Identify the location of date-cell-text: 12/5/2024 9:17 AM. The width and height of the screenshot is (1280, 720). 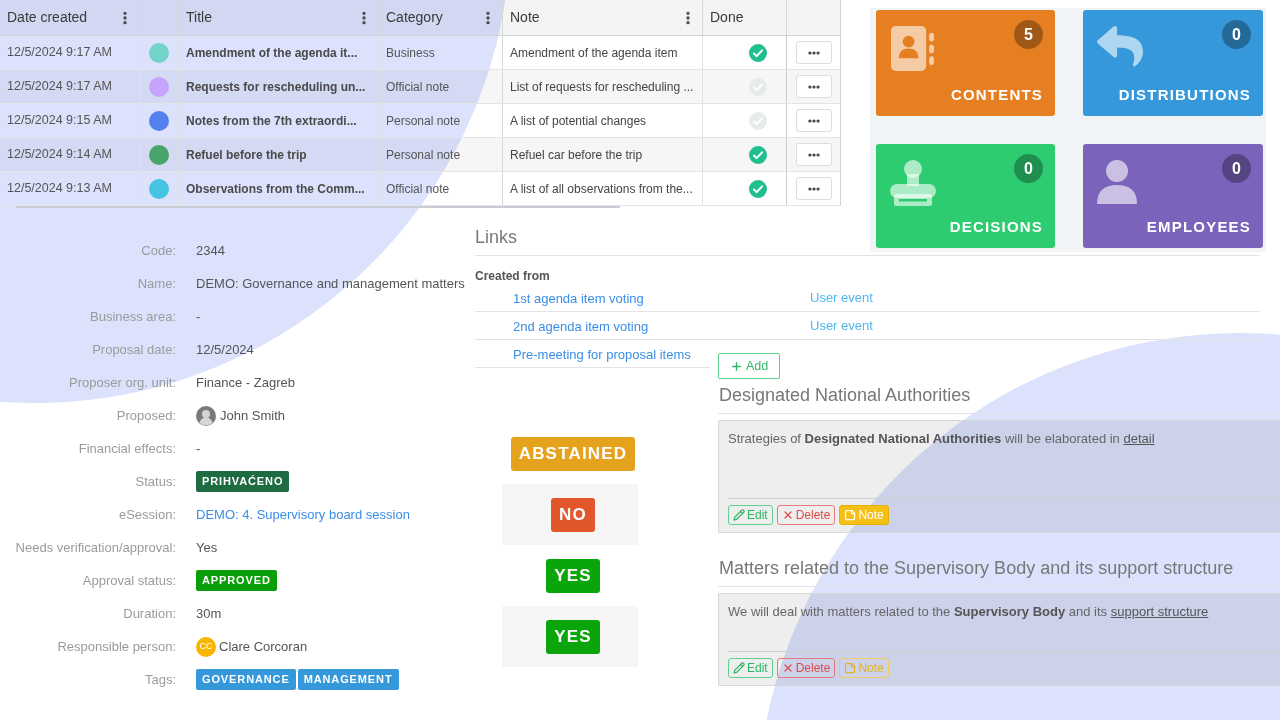
(59, 87).